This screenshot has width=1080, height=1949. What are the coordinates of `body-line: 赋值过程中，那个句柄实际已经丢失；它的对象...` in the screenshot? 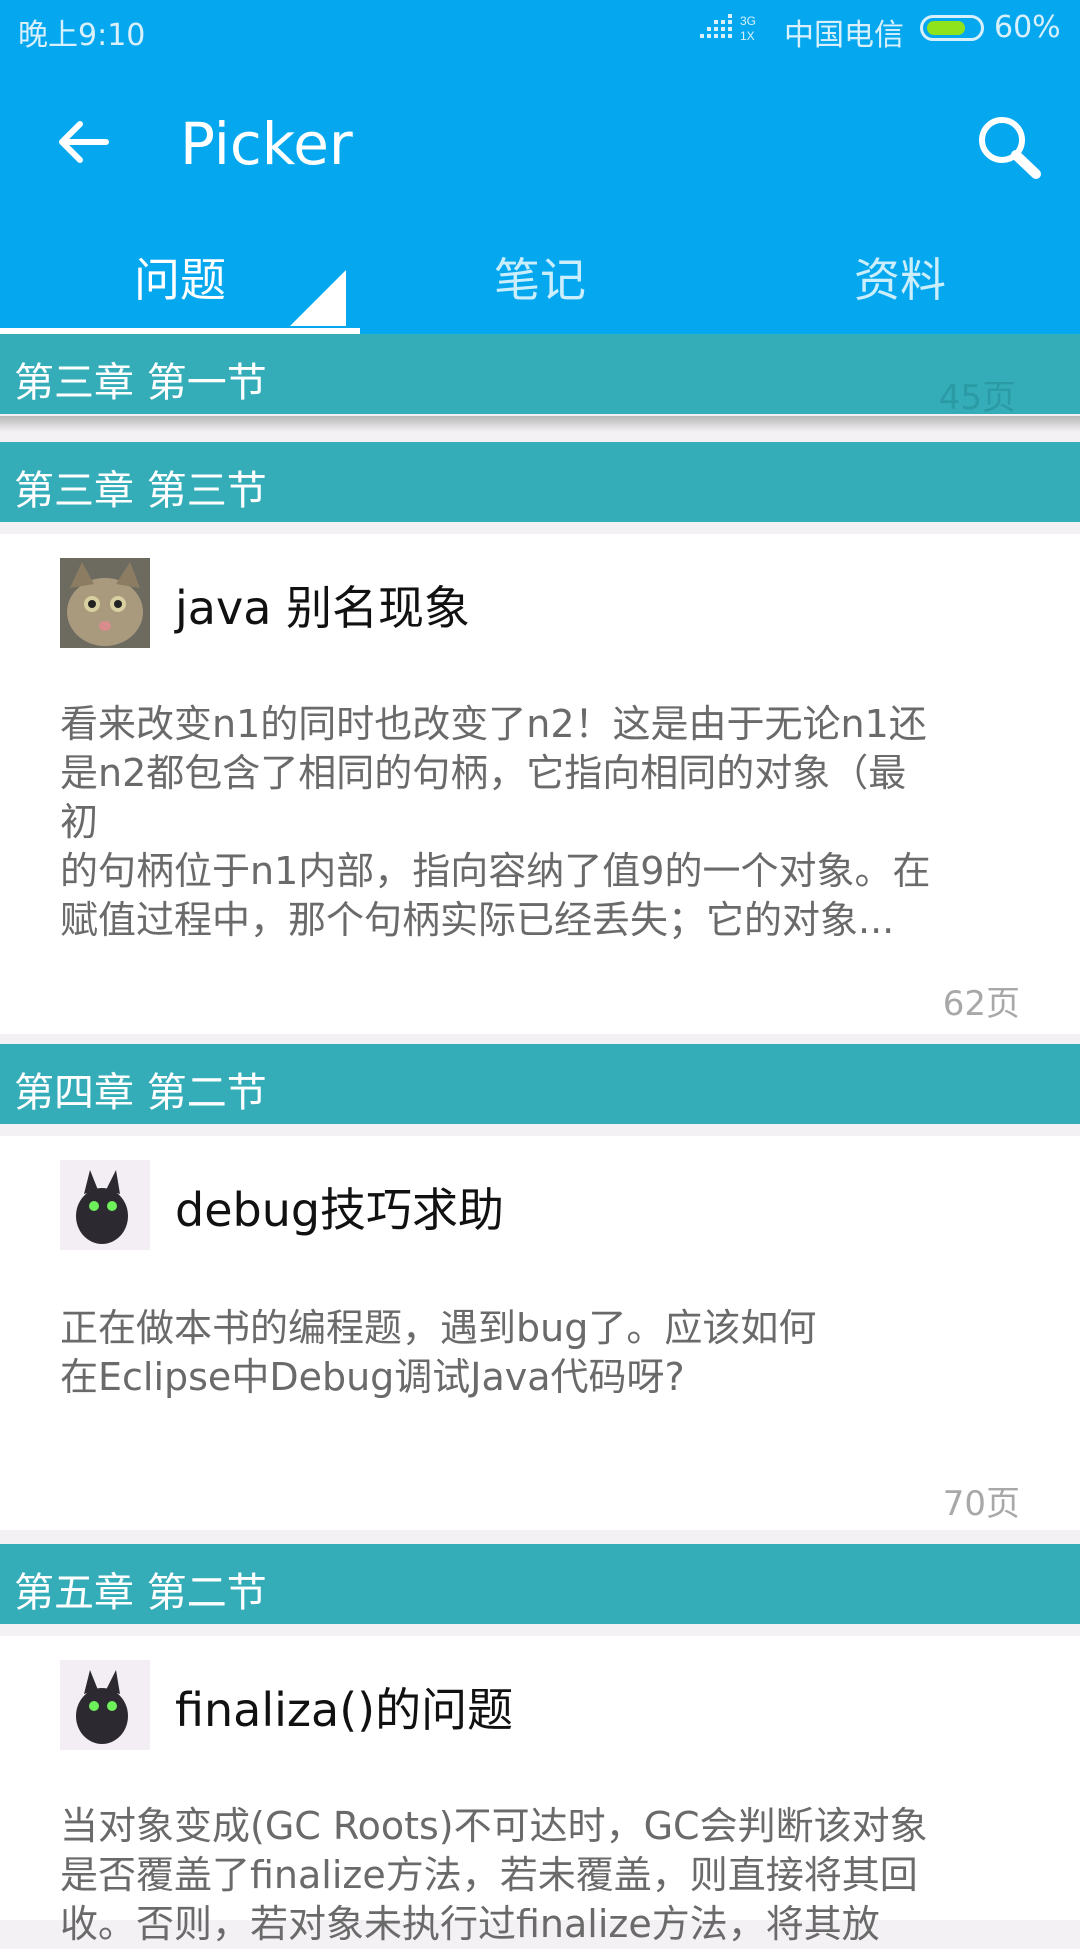 It's located at (477, 920).